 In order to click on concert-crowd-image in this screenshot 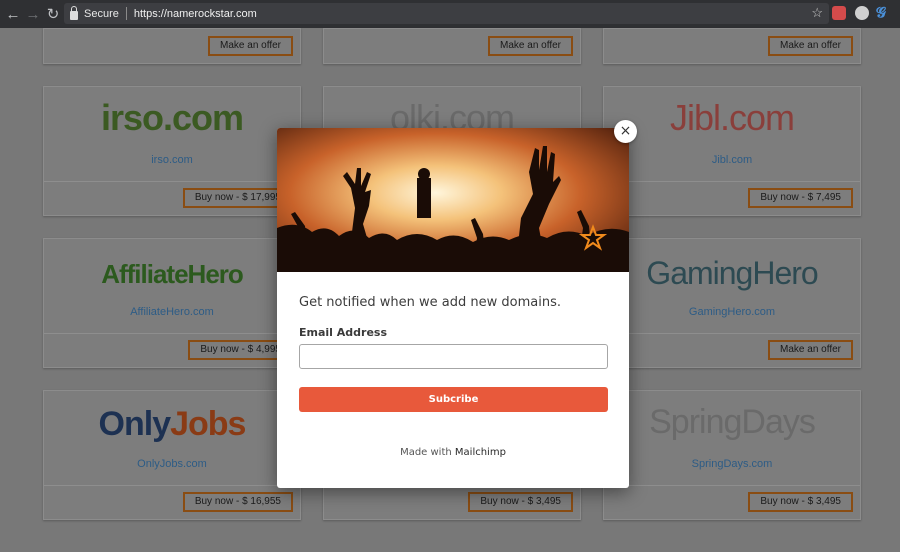, I will do `click(453, 200)`.